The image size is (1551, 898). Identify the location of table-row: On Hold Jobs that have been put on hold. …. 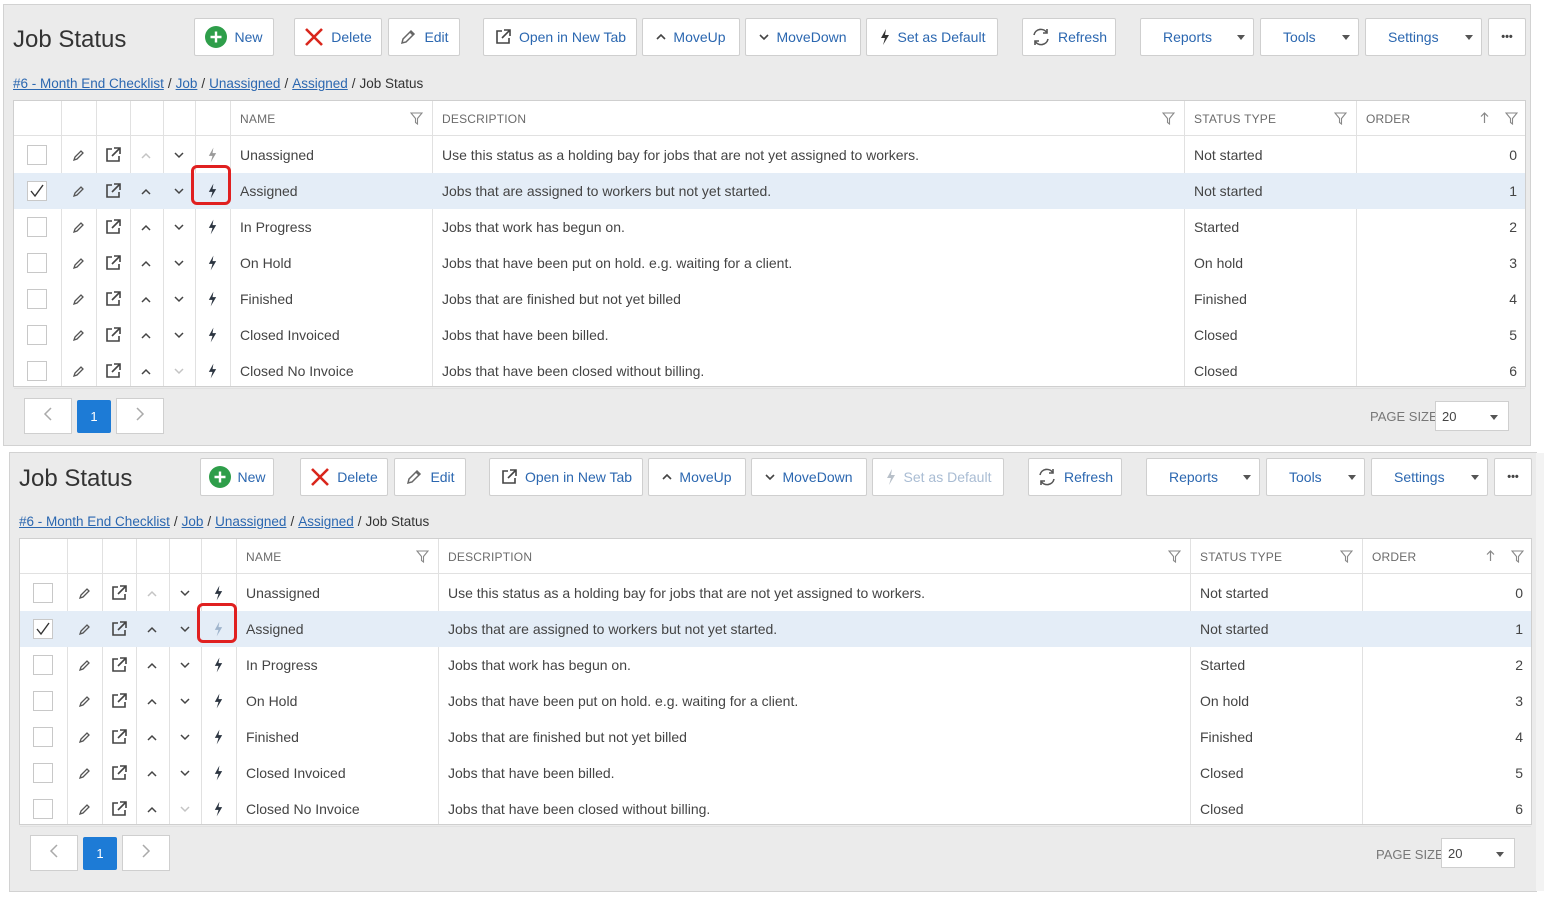
(769, 263).